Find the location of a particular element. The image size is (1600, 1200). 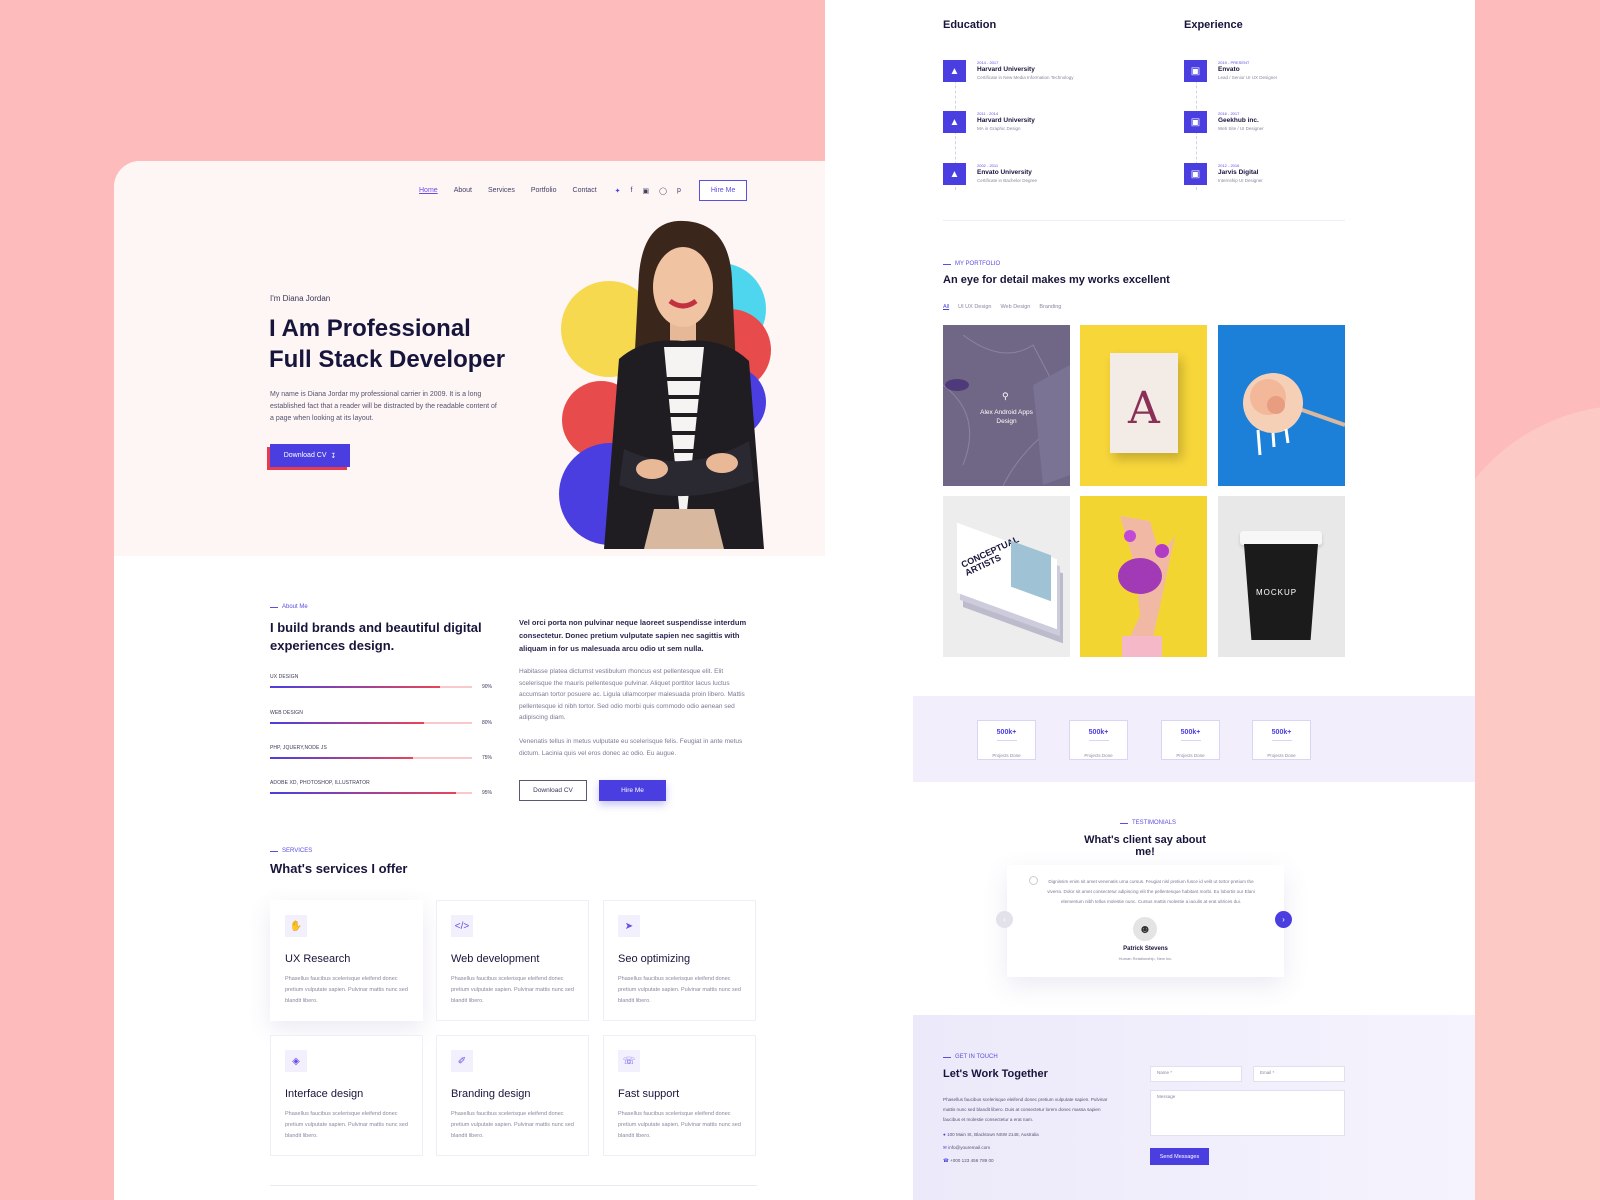

message-field: Message is located at coordinates (1247, 1113).